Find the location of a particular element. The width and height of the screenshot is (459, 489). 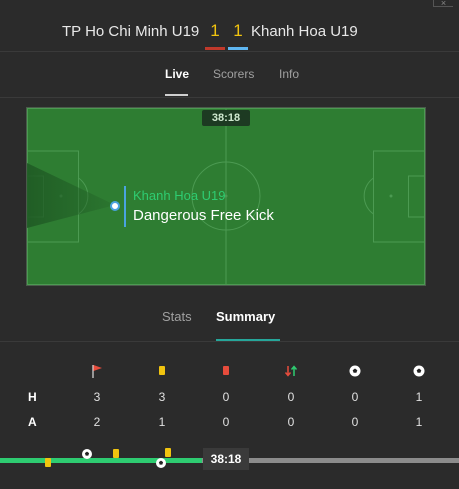

yellow-card-icon is located at coordinates (162, 370).